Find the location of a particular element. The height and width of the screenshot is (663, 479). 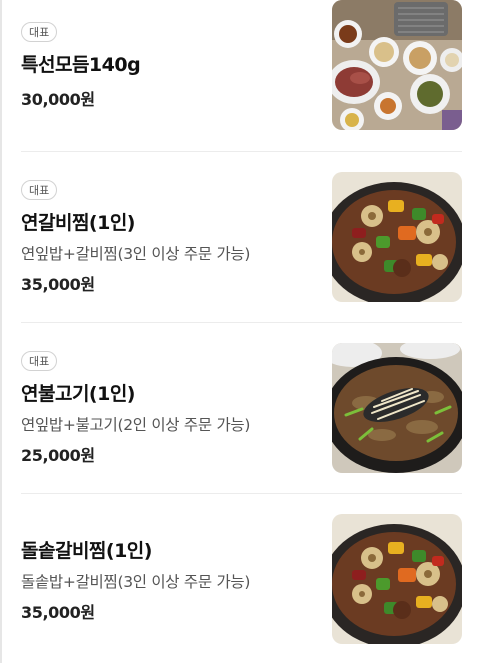

menu-item-description: 연잎밥+갈비찜(3인 이상 주문 가능) is located at coordinates (136, 254).